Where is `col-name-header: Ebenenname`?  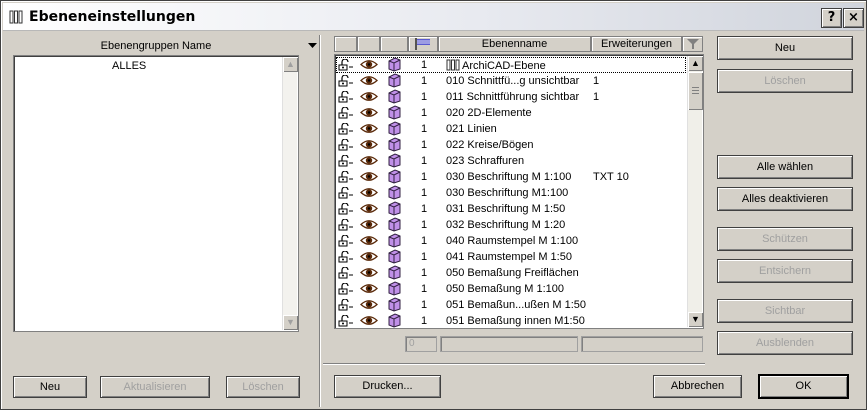 col-name-header: Ebenenname is located at coordinates (514, 44).